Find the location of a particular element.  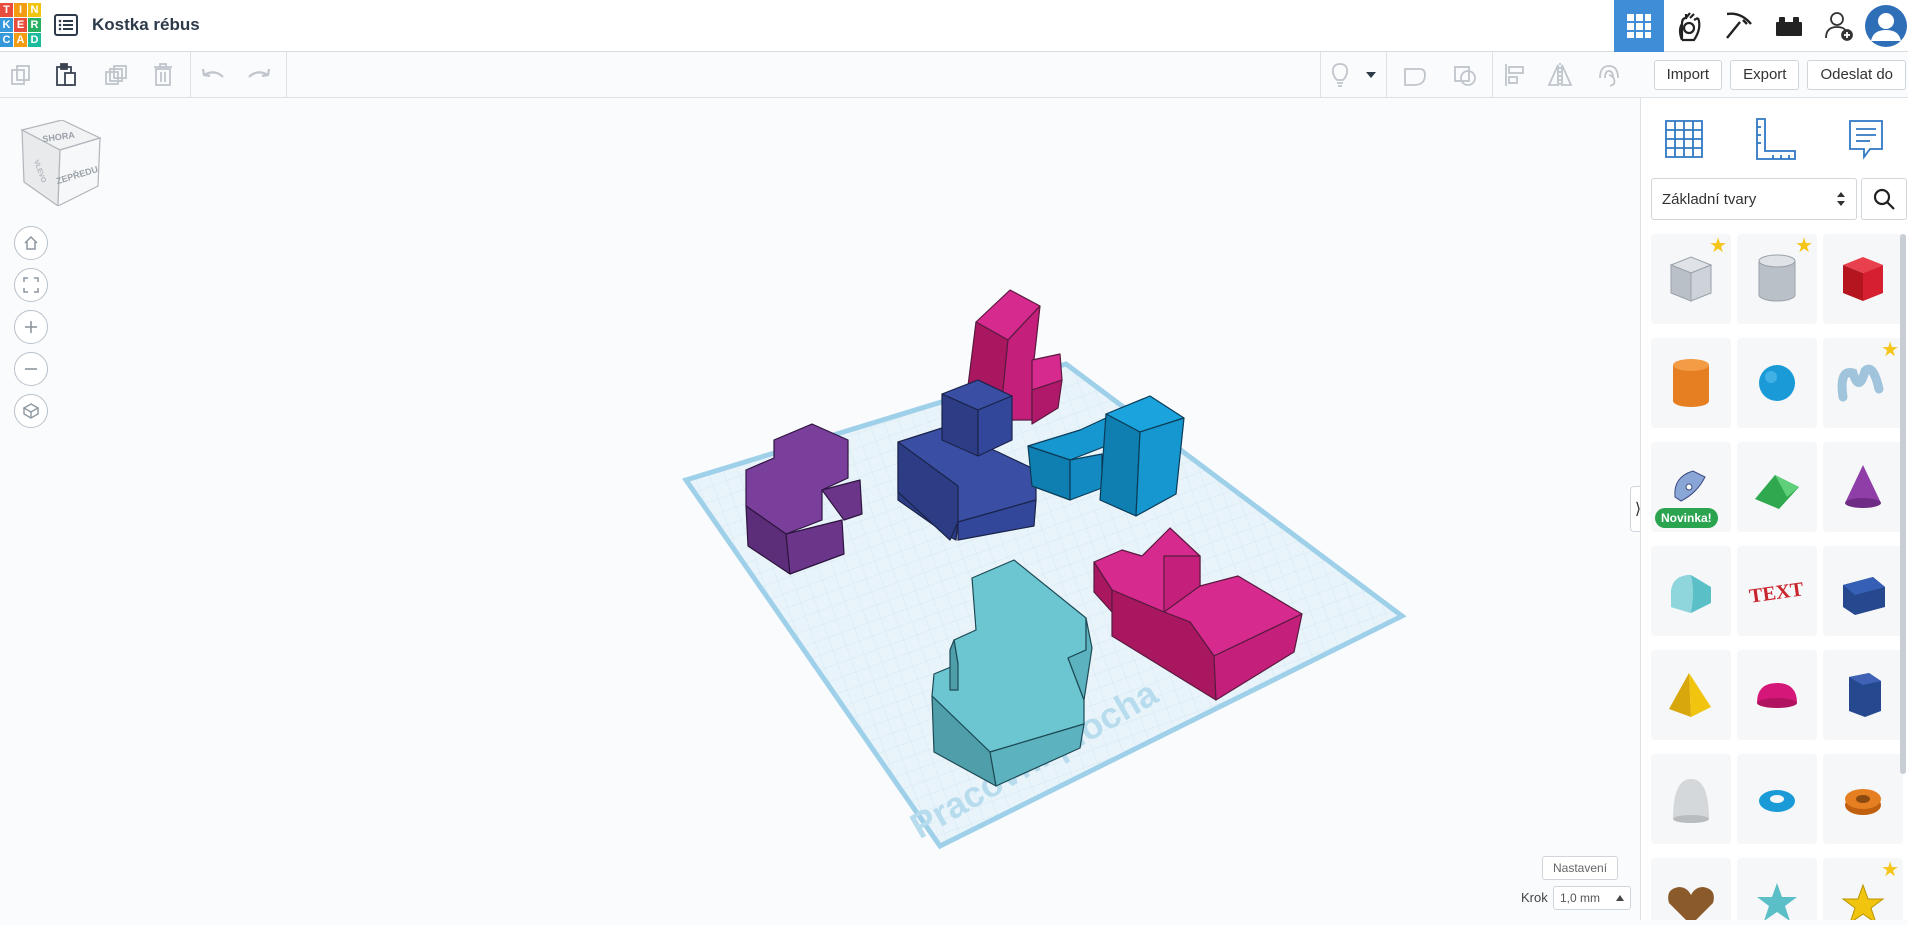

cruise-magnet-icon is located at coordinates (1609, 75).